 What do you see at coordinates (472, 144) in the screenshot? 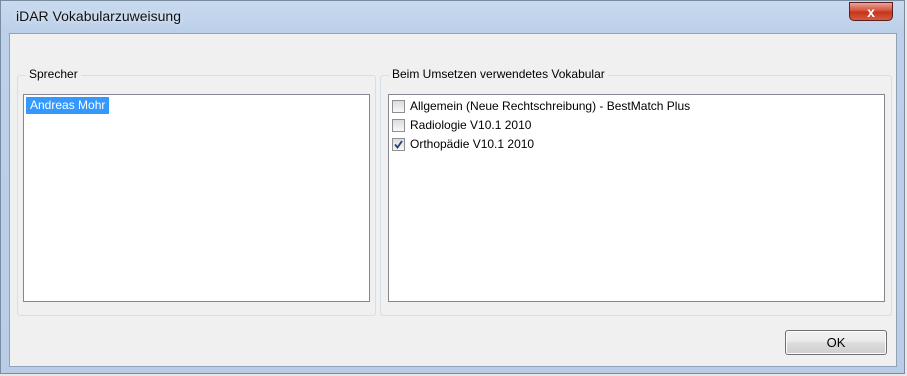
I see `vocabulary-item-label: Orthopädie V10.1 2010` at bounding box center [472, 144].